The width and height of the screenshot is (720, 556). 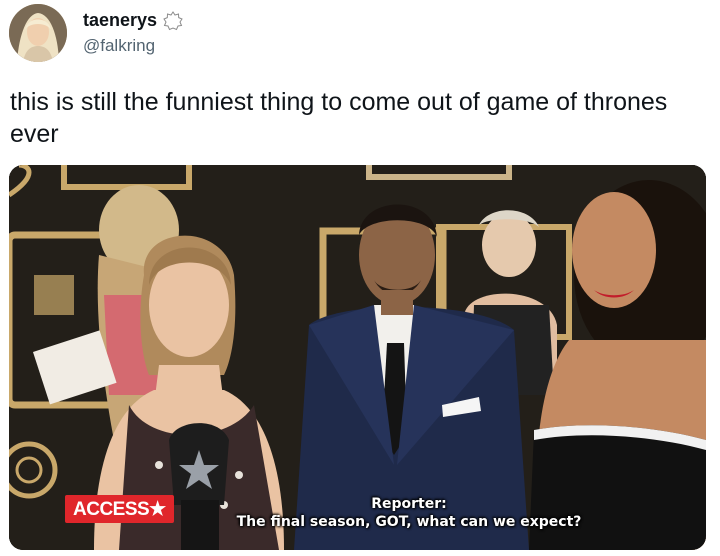 I want to click on verified-badge-icon, so click(x=173, y=20).